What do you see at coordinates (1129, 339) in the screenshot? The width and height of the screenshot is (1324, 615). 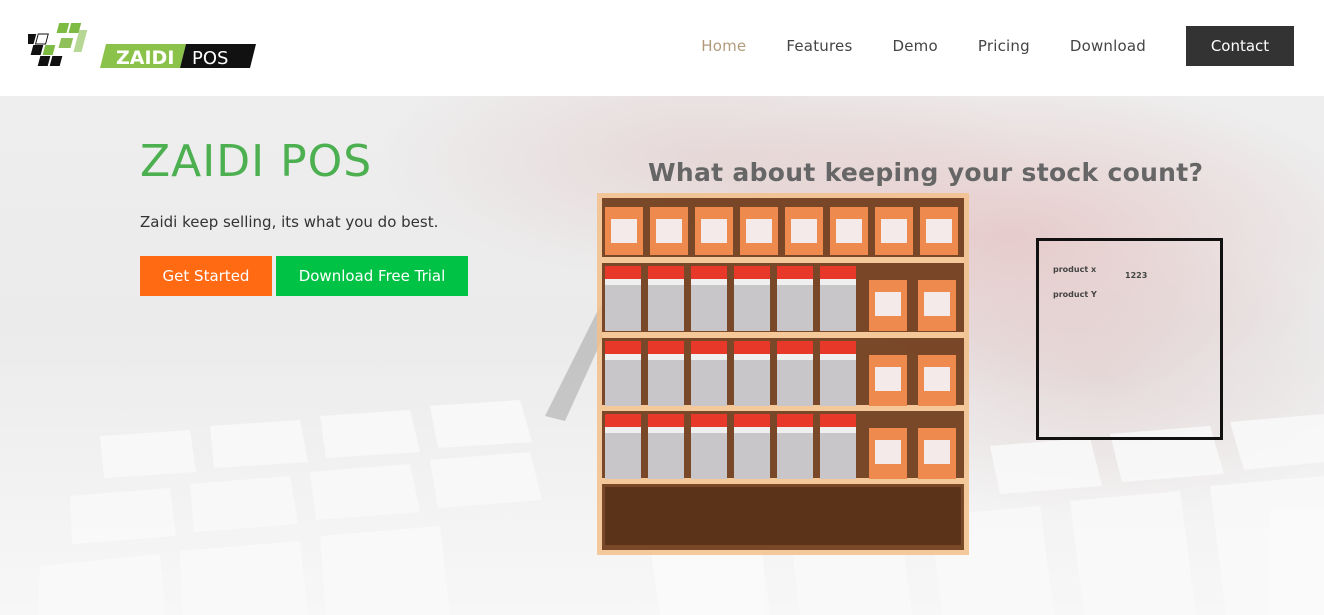 I see `stock-count-panel: product x 1223 product Y` at bounding box center [1129, 339].